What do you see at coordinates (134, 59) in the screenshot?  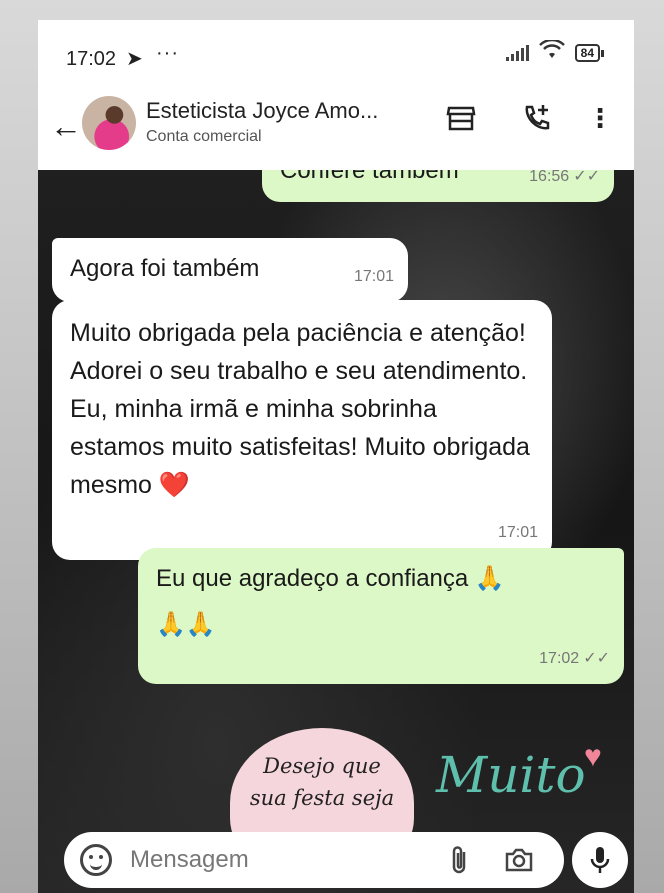 I see `telegram-icon: ➤` at bounding box center [134, 59].